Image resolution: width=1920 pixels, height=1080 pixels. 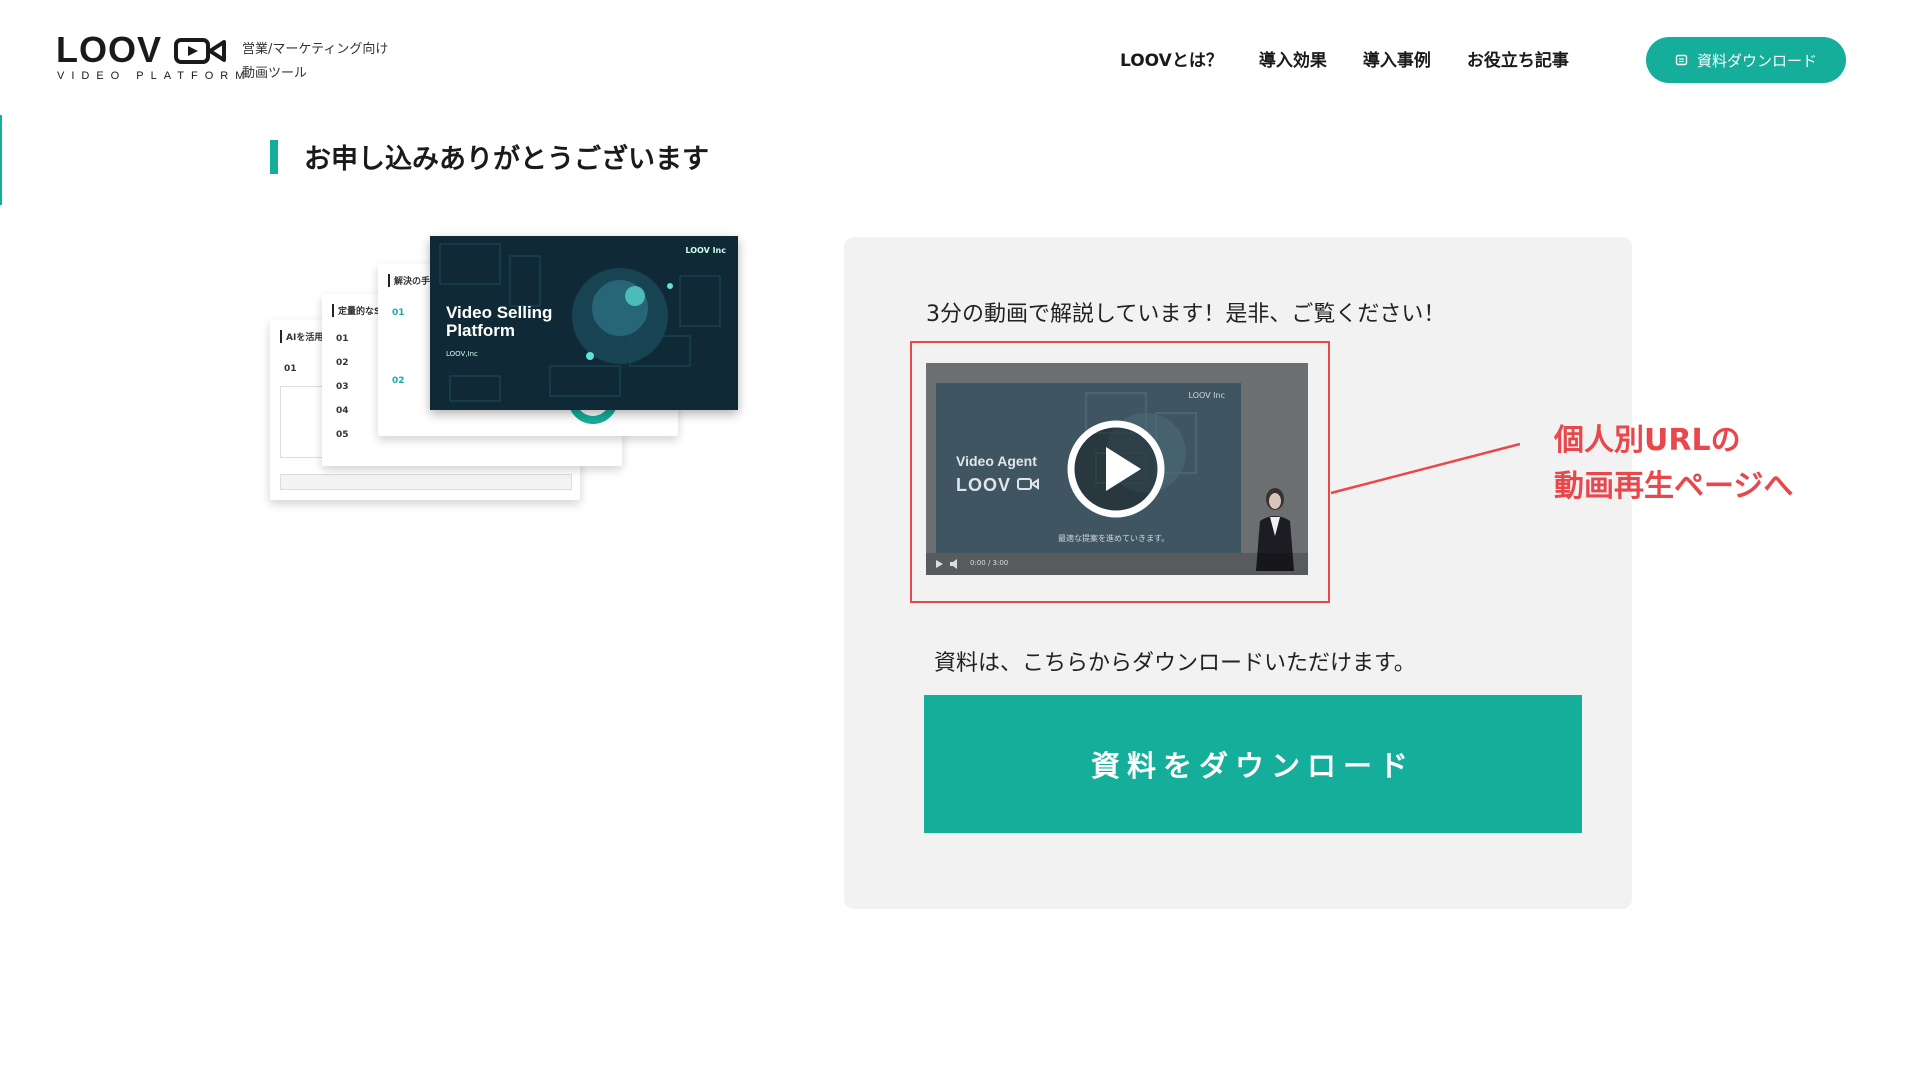 I want to click on cover-title-line1: Video Selling, so click(x=499, y=312).